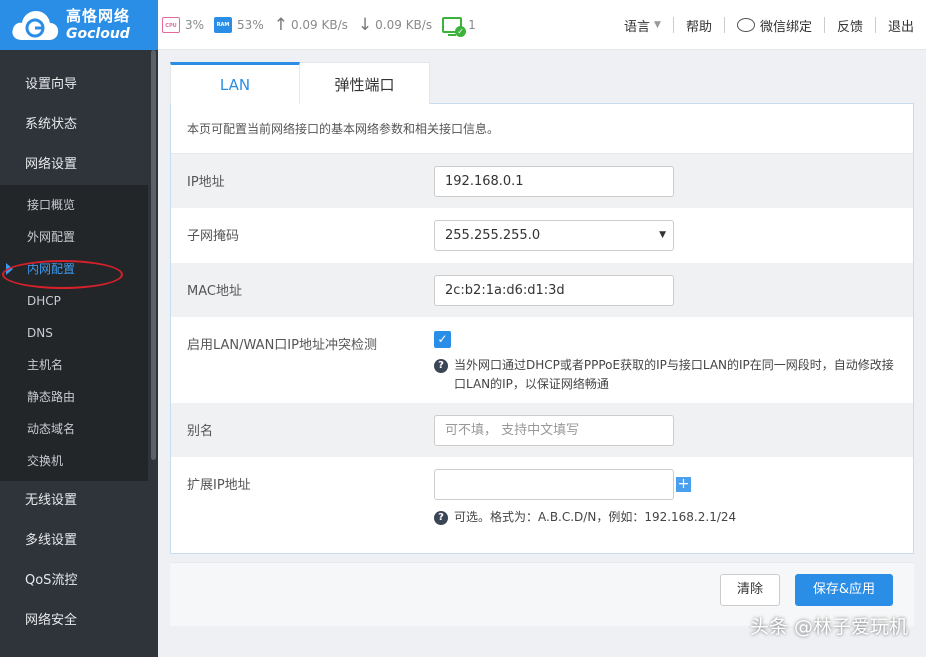  What do you see at coordinates (74, 397) in the screenshot?
I see `sidebar-item-static-route: 静态路由` at bounding box center [74, 397].